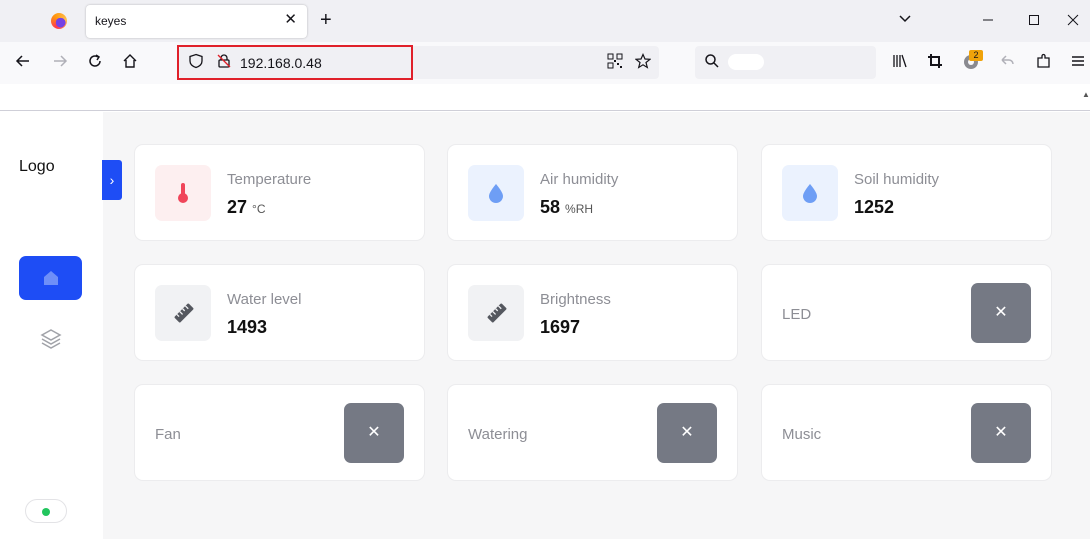 The width and height of the screenshot is (1090, 539). What do you see at coordinates (264, 299) in the screenshot?
I see `sensor-label: Water level` at bounding box center [264, 299].